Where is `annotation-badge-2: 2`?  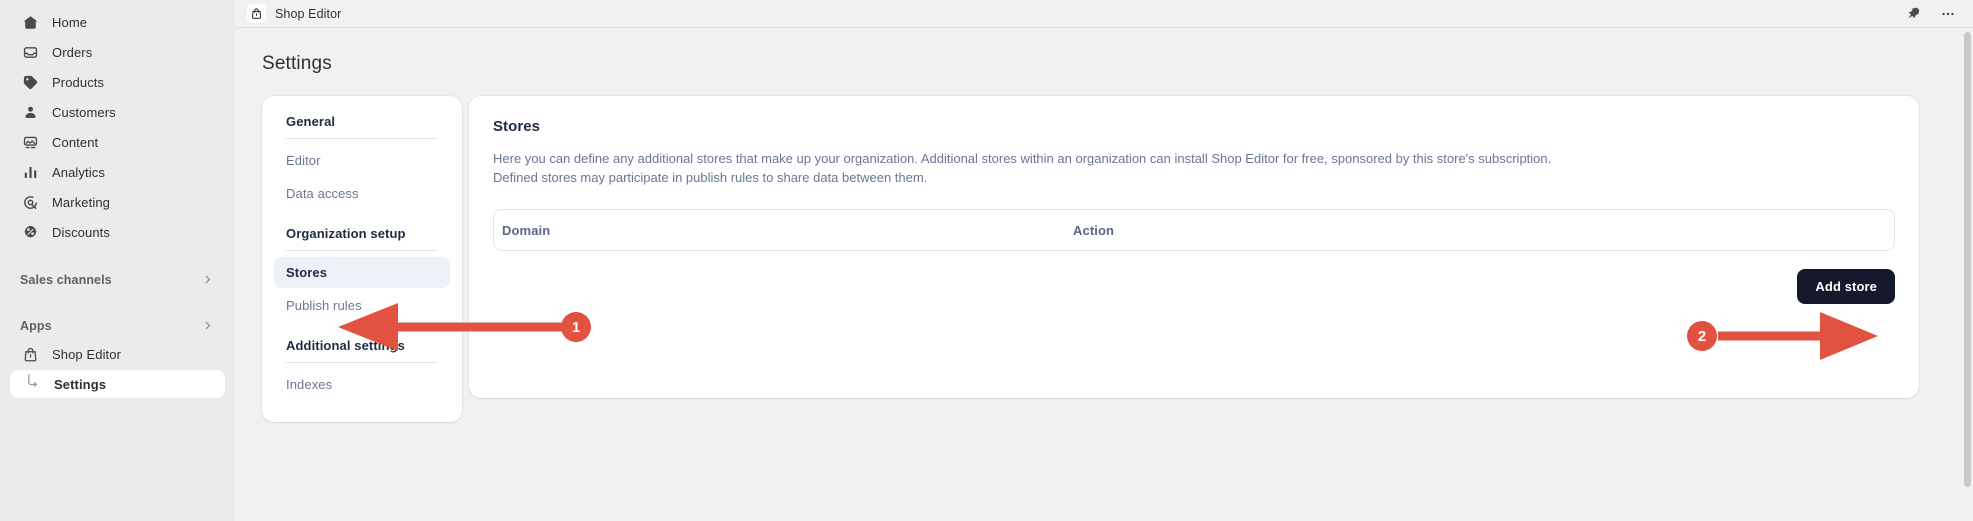
annotation-badge-2: 2 is located at coordinates (1702, 336).